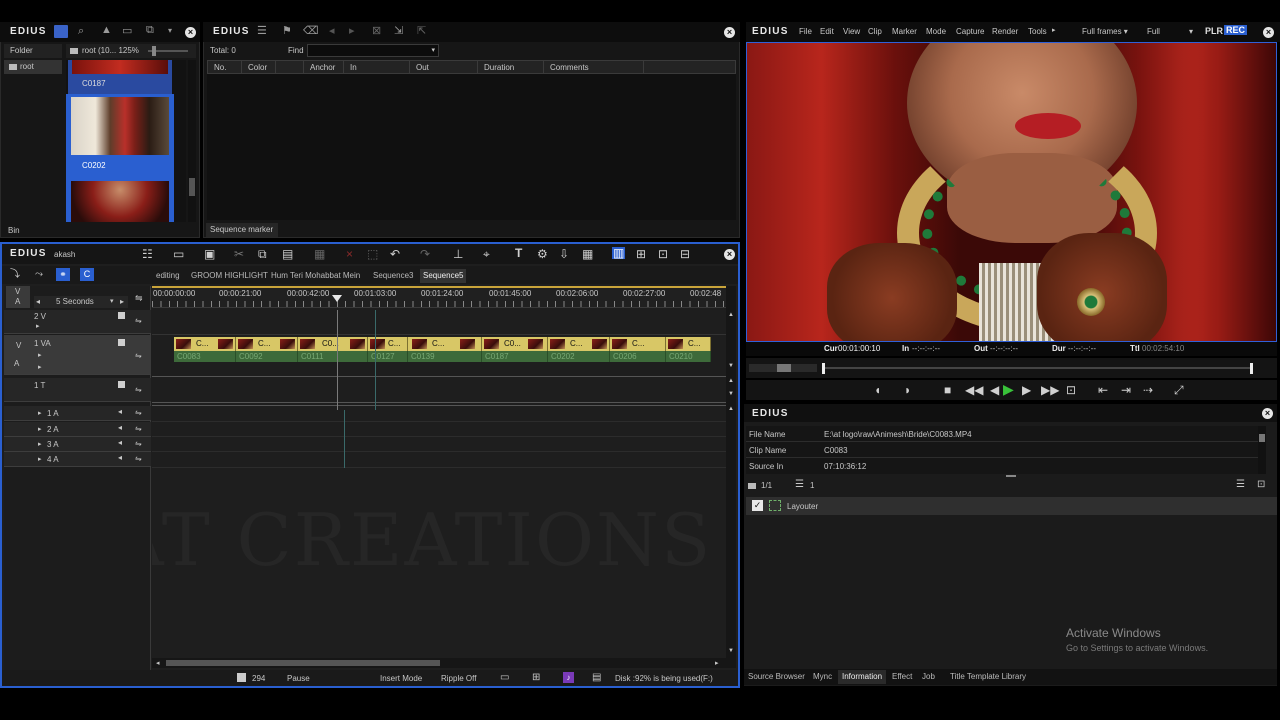  What do you see at coordinates (641, 254) in the screenshot?
I see `sync-icon: ⊞` at bounding box center [641, 254].